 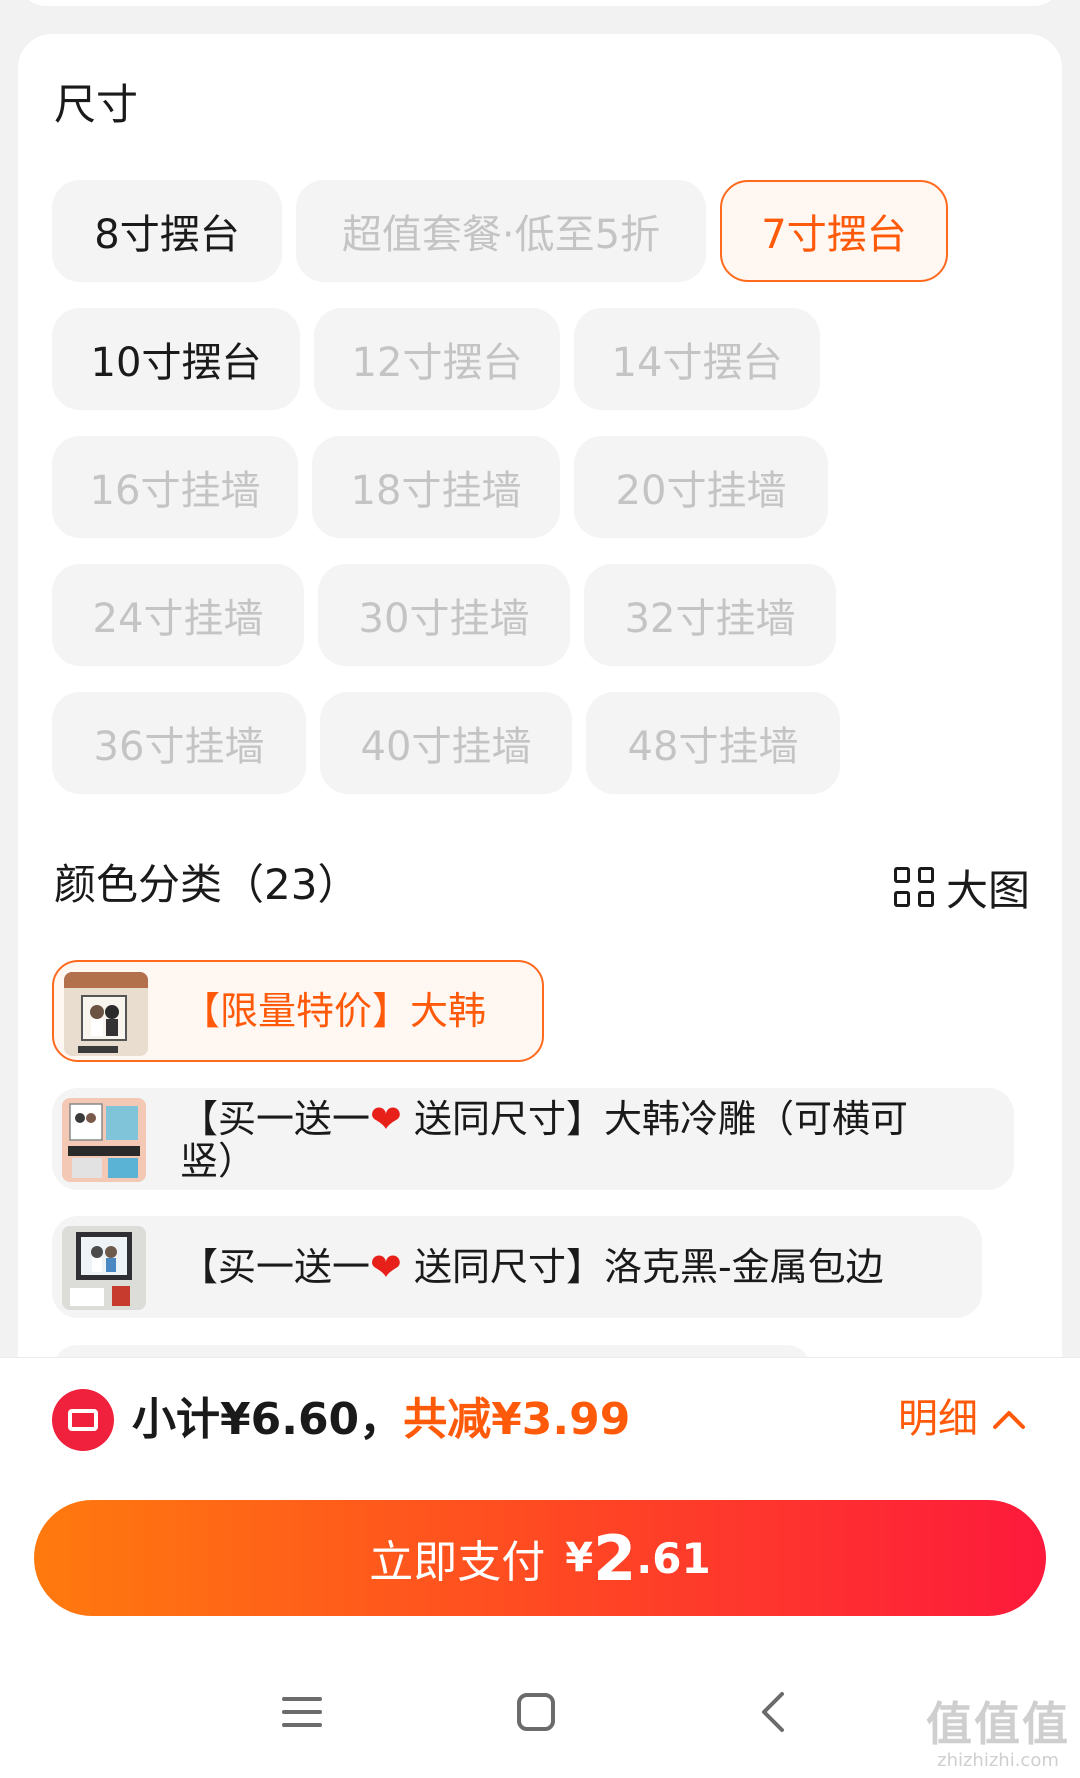 I want to click on watermark-logo: 值值值, so click(x=998, y=1724).